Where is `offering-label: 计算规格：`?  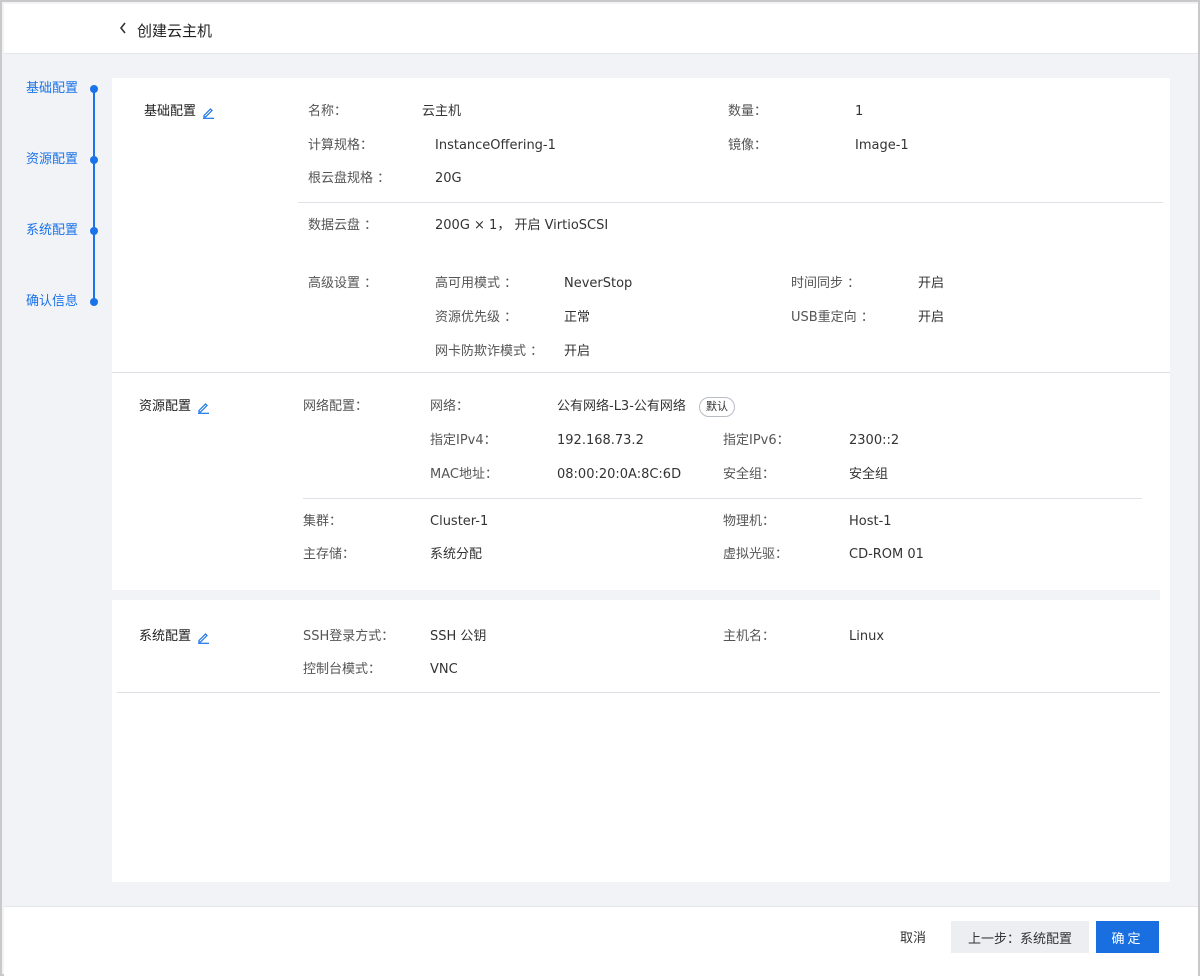 offering-label: 计算规格： is located at coordinates (341, 145).